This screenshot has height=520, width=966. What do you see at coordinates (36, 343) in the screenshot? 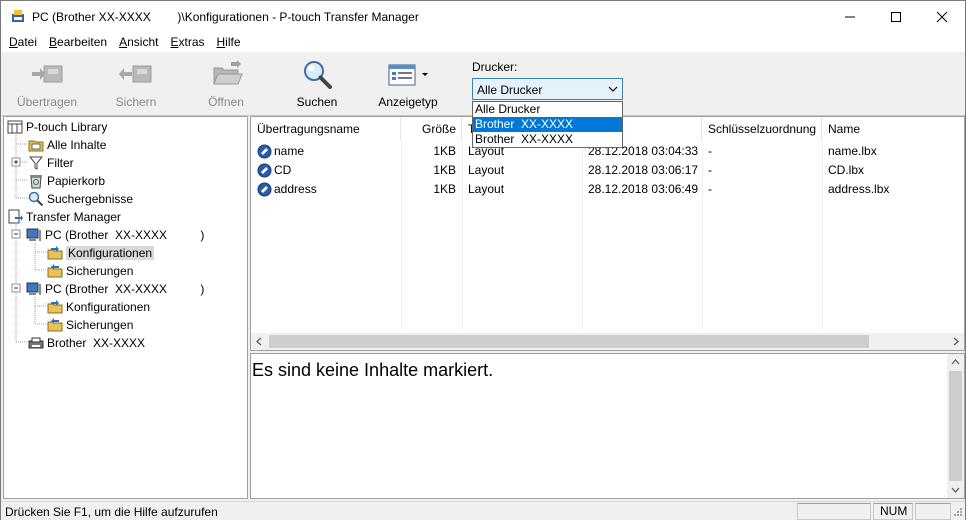
I see `printer-icon` at bounding box center [36, 343].